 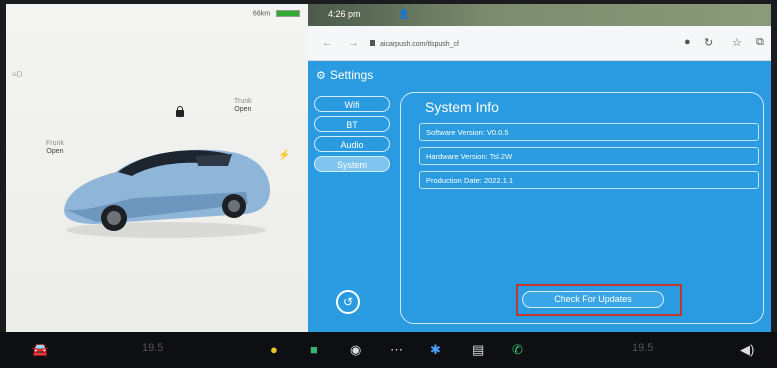 What do you see at coordinates (737, 42) in the screenshot?
I see `star-icon: ☆` at bounding box center [737, 42].